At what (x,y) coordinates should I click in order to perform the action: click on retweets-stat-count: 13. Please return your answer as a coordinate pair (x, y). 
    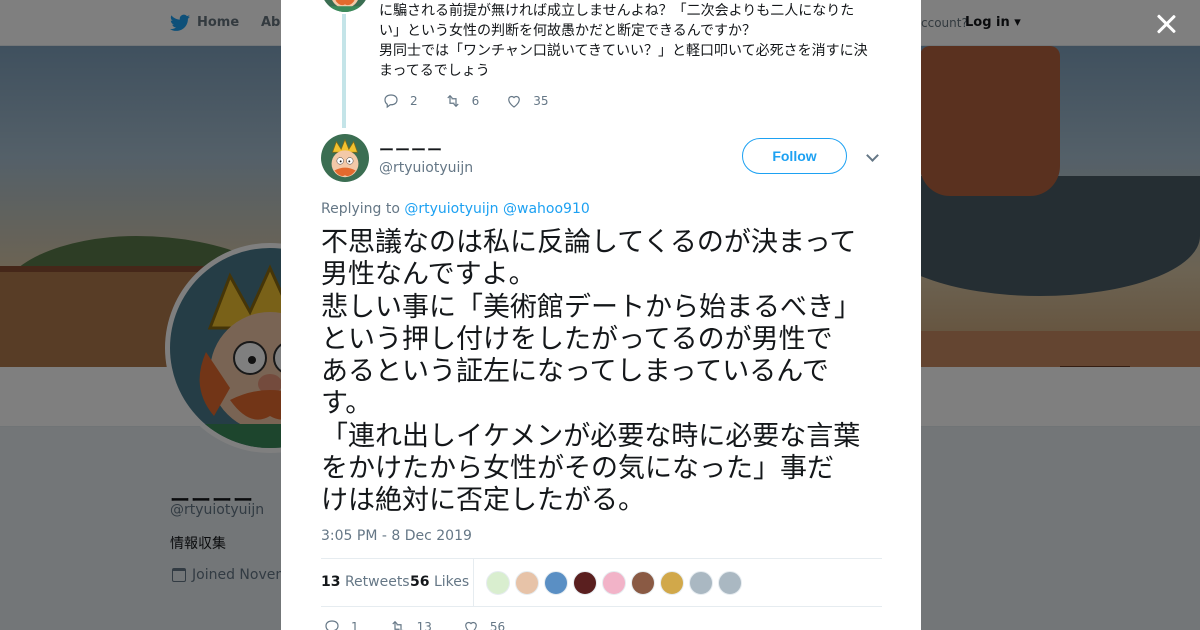
    Looking at the image, I should click on (331, 582).